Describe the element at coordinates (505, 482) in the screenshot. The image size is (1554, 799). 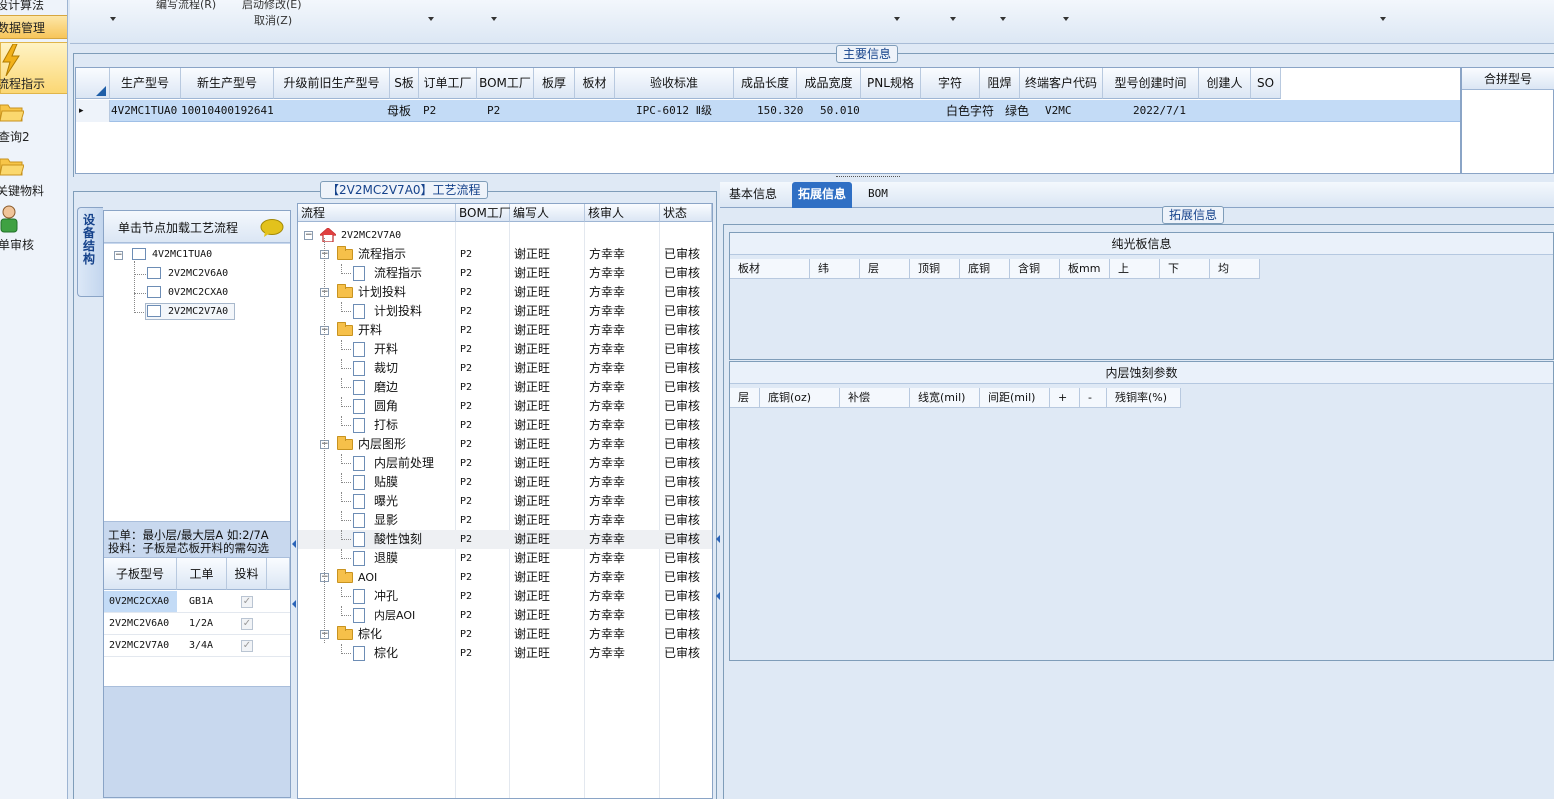
I see `flow-row: 贴膜 P2 谢正旺 方幸幸 已审核` at that location.